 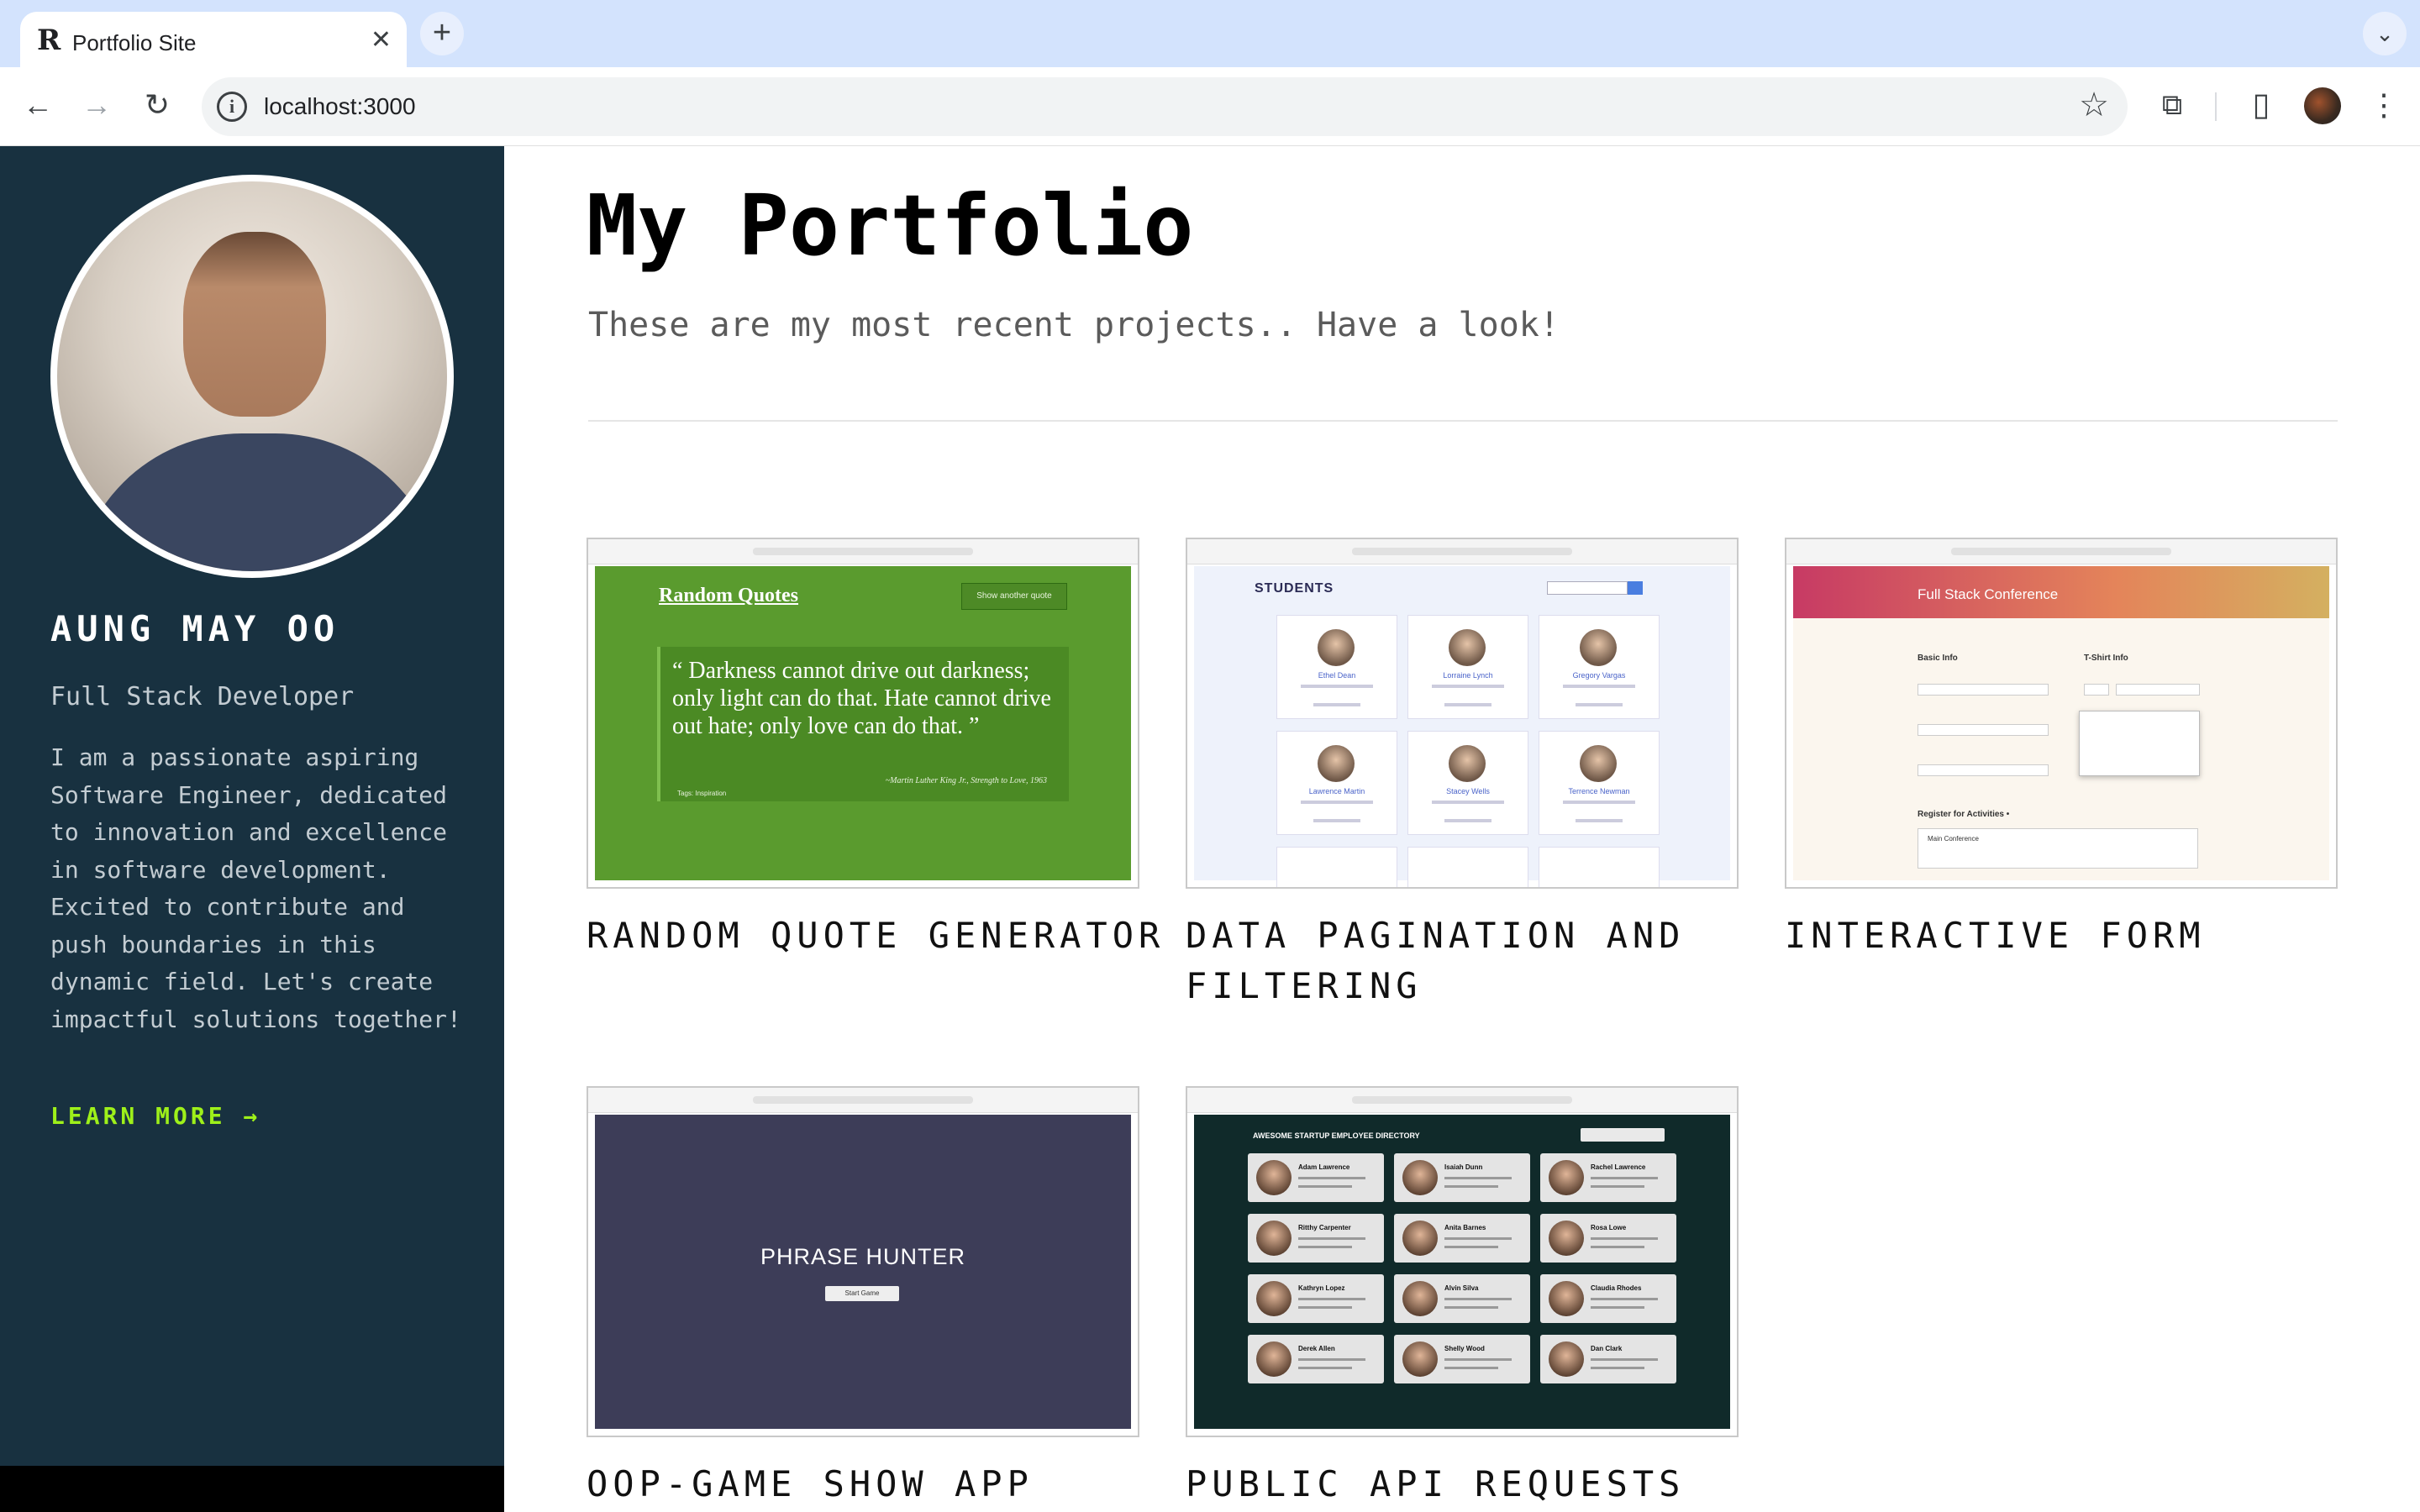 What do you see at coordinates (214, 39) in the screenshot?
I see `browser-tab: R Portfolio Site ✕` at bounding box center [214, 39].